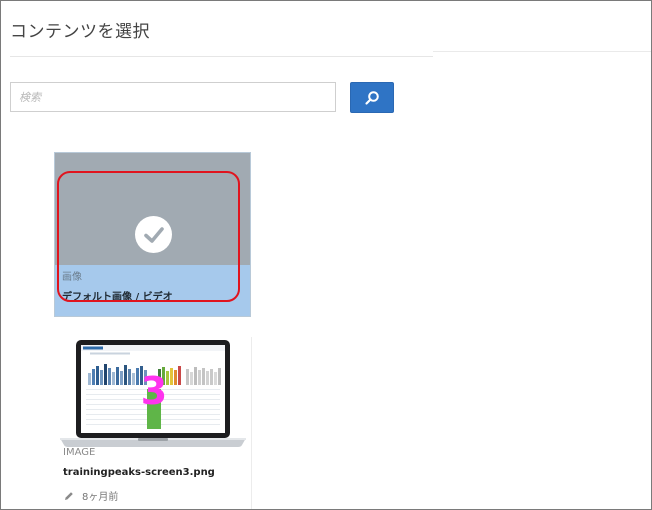 The width and height of the screenshot is (652, 510). Describe the element at coordinates (100, 497) in the screenshot. I see `edited-time: 8ヶ月前` at that location.